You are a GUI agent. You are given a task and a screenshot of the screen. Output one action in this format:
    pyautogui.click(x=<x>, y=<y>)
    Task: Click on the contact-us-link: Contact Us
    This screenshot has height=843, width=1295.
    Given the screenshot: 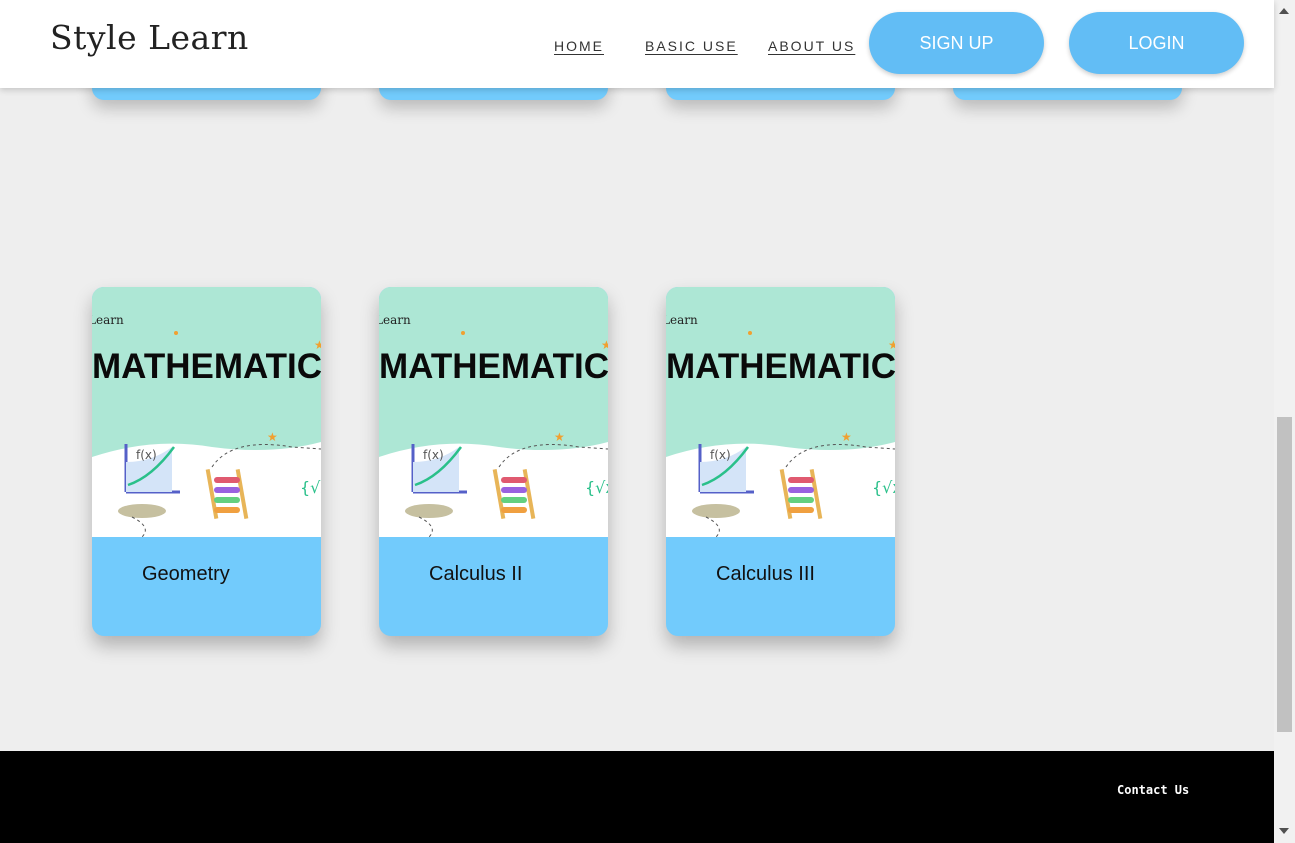 What is the action you would take?
    pyautogui.click(x=1153, y=790)
    